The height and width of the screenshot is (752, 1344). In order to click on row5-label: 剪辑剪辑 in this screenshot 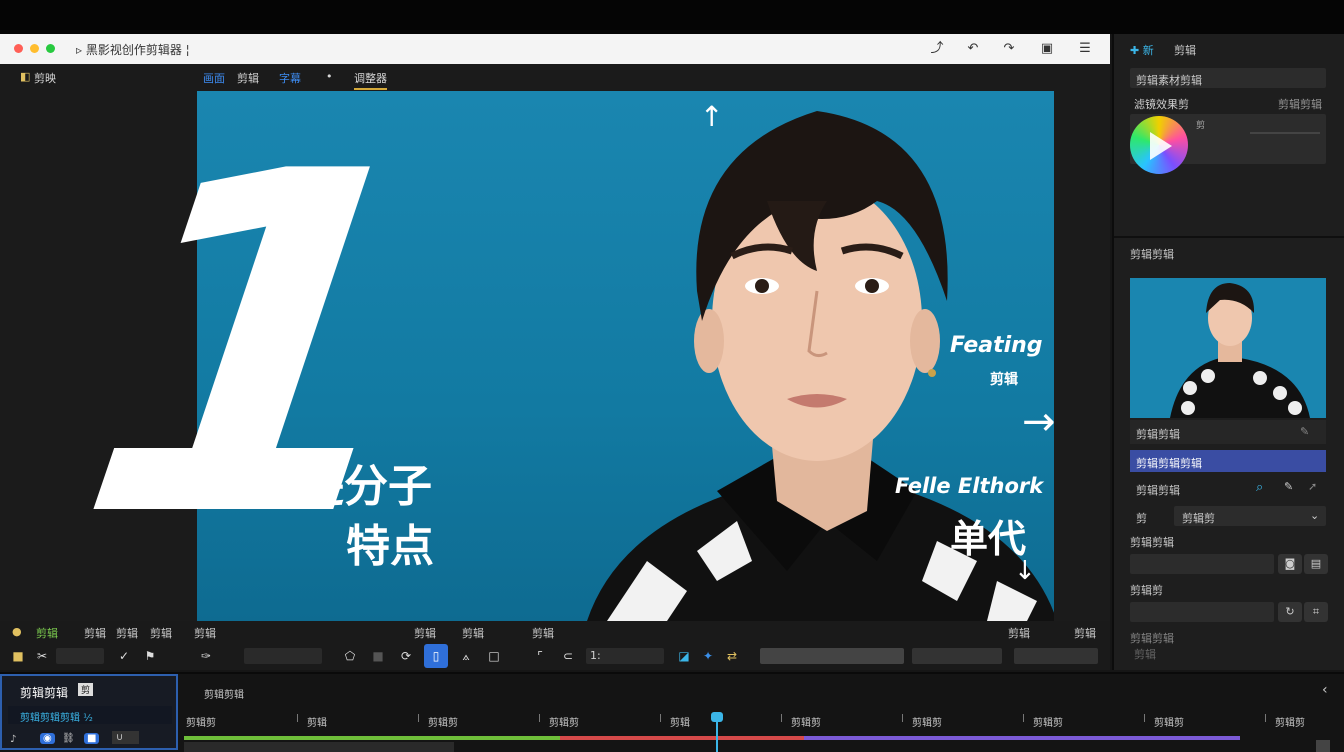, I will do `click(1152, 638)`.